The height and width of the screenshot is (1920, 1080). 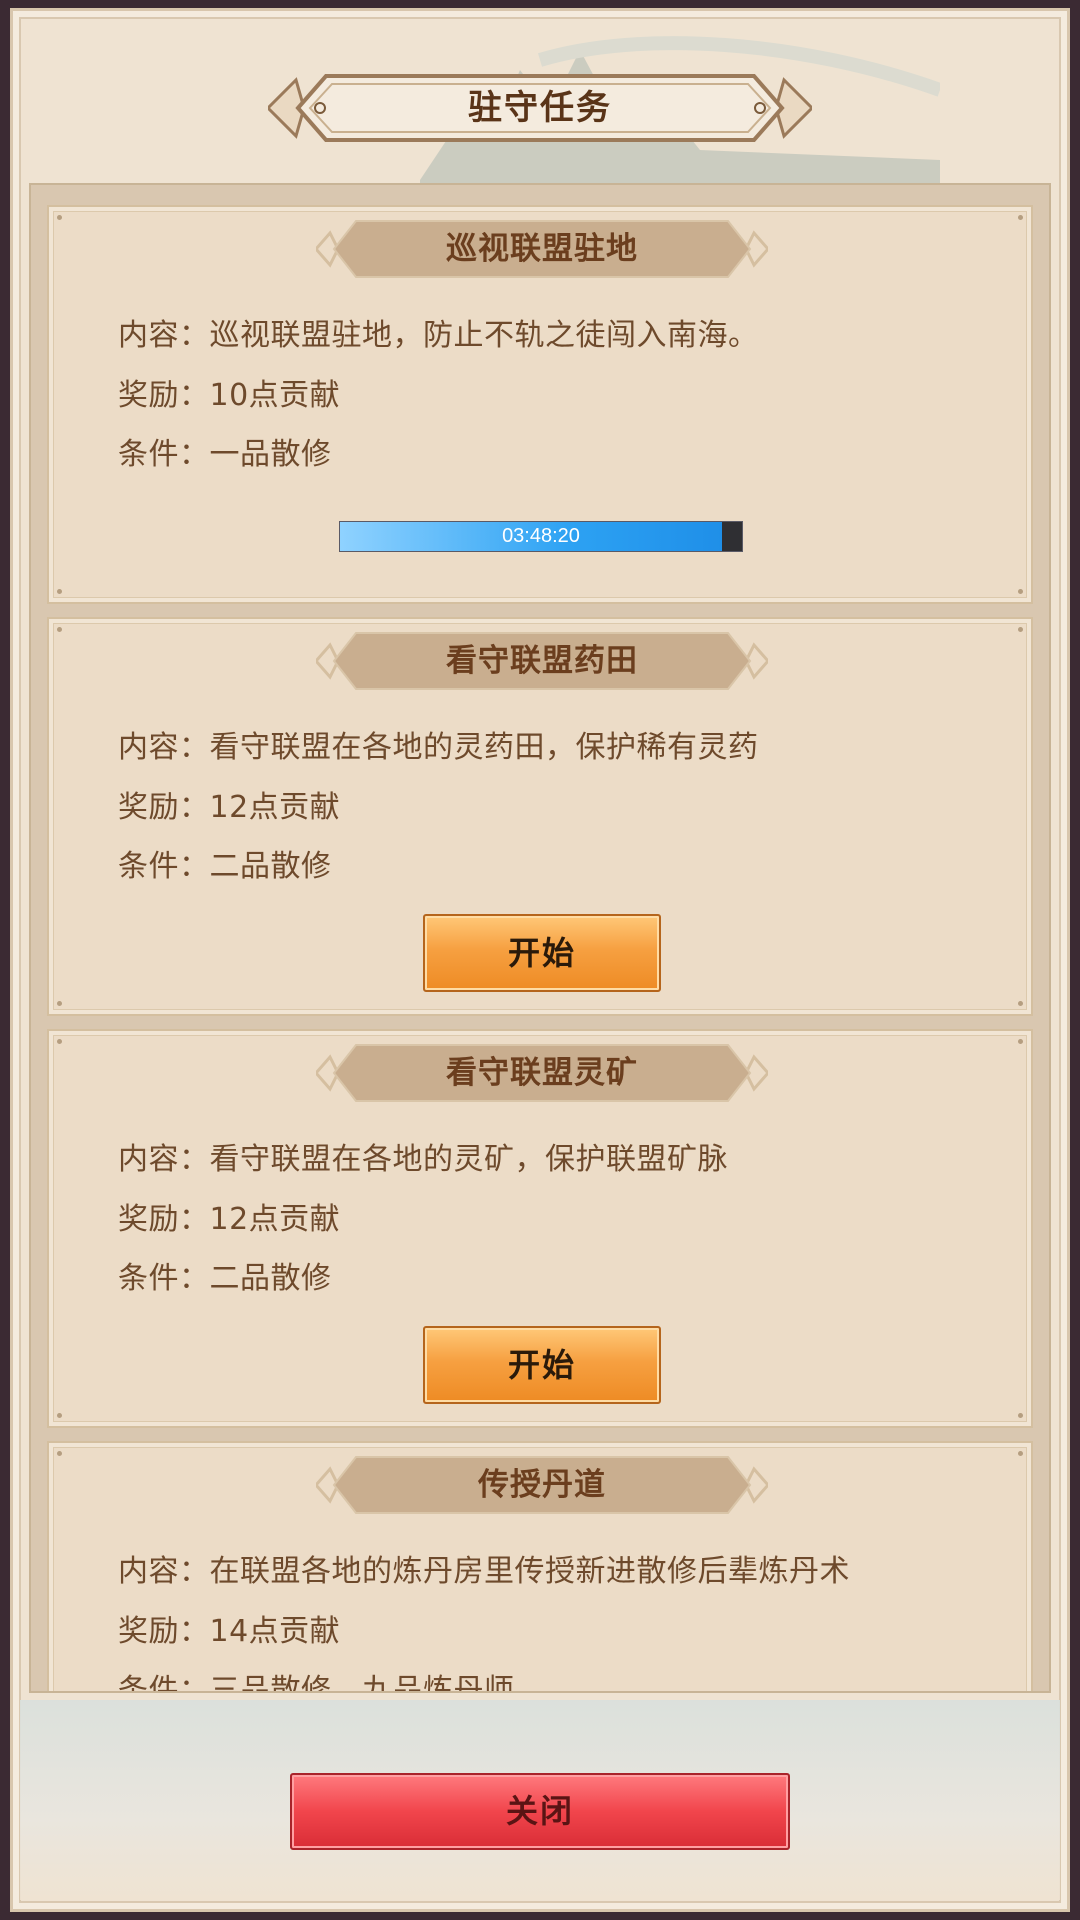 I want to click on dialog-title: 驻守任务, so click(x=540, y=108).